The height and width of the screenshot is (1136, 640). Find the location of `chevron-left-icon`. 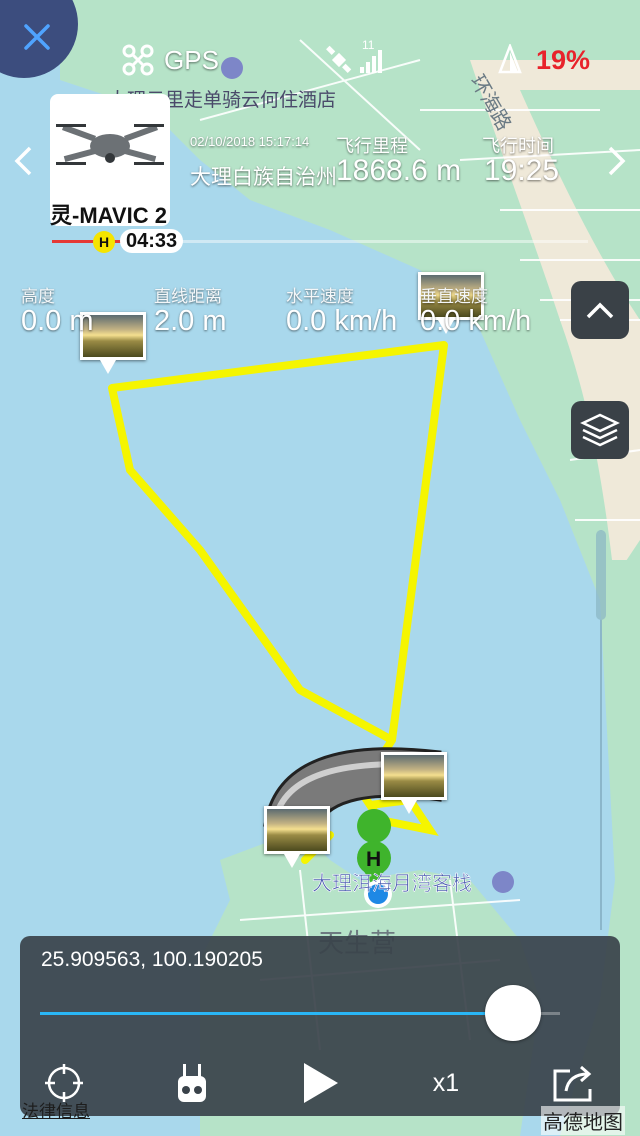

chevron-left-icon is located at coordinates (23, 161).